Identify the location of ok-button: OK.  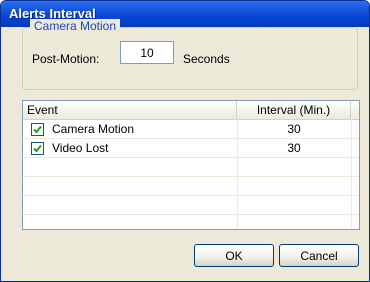
(234, 255).